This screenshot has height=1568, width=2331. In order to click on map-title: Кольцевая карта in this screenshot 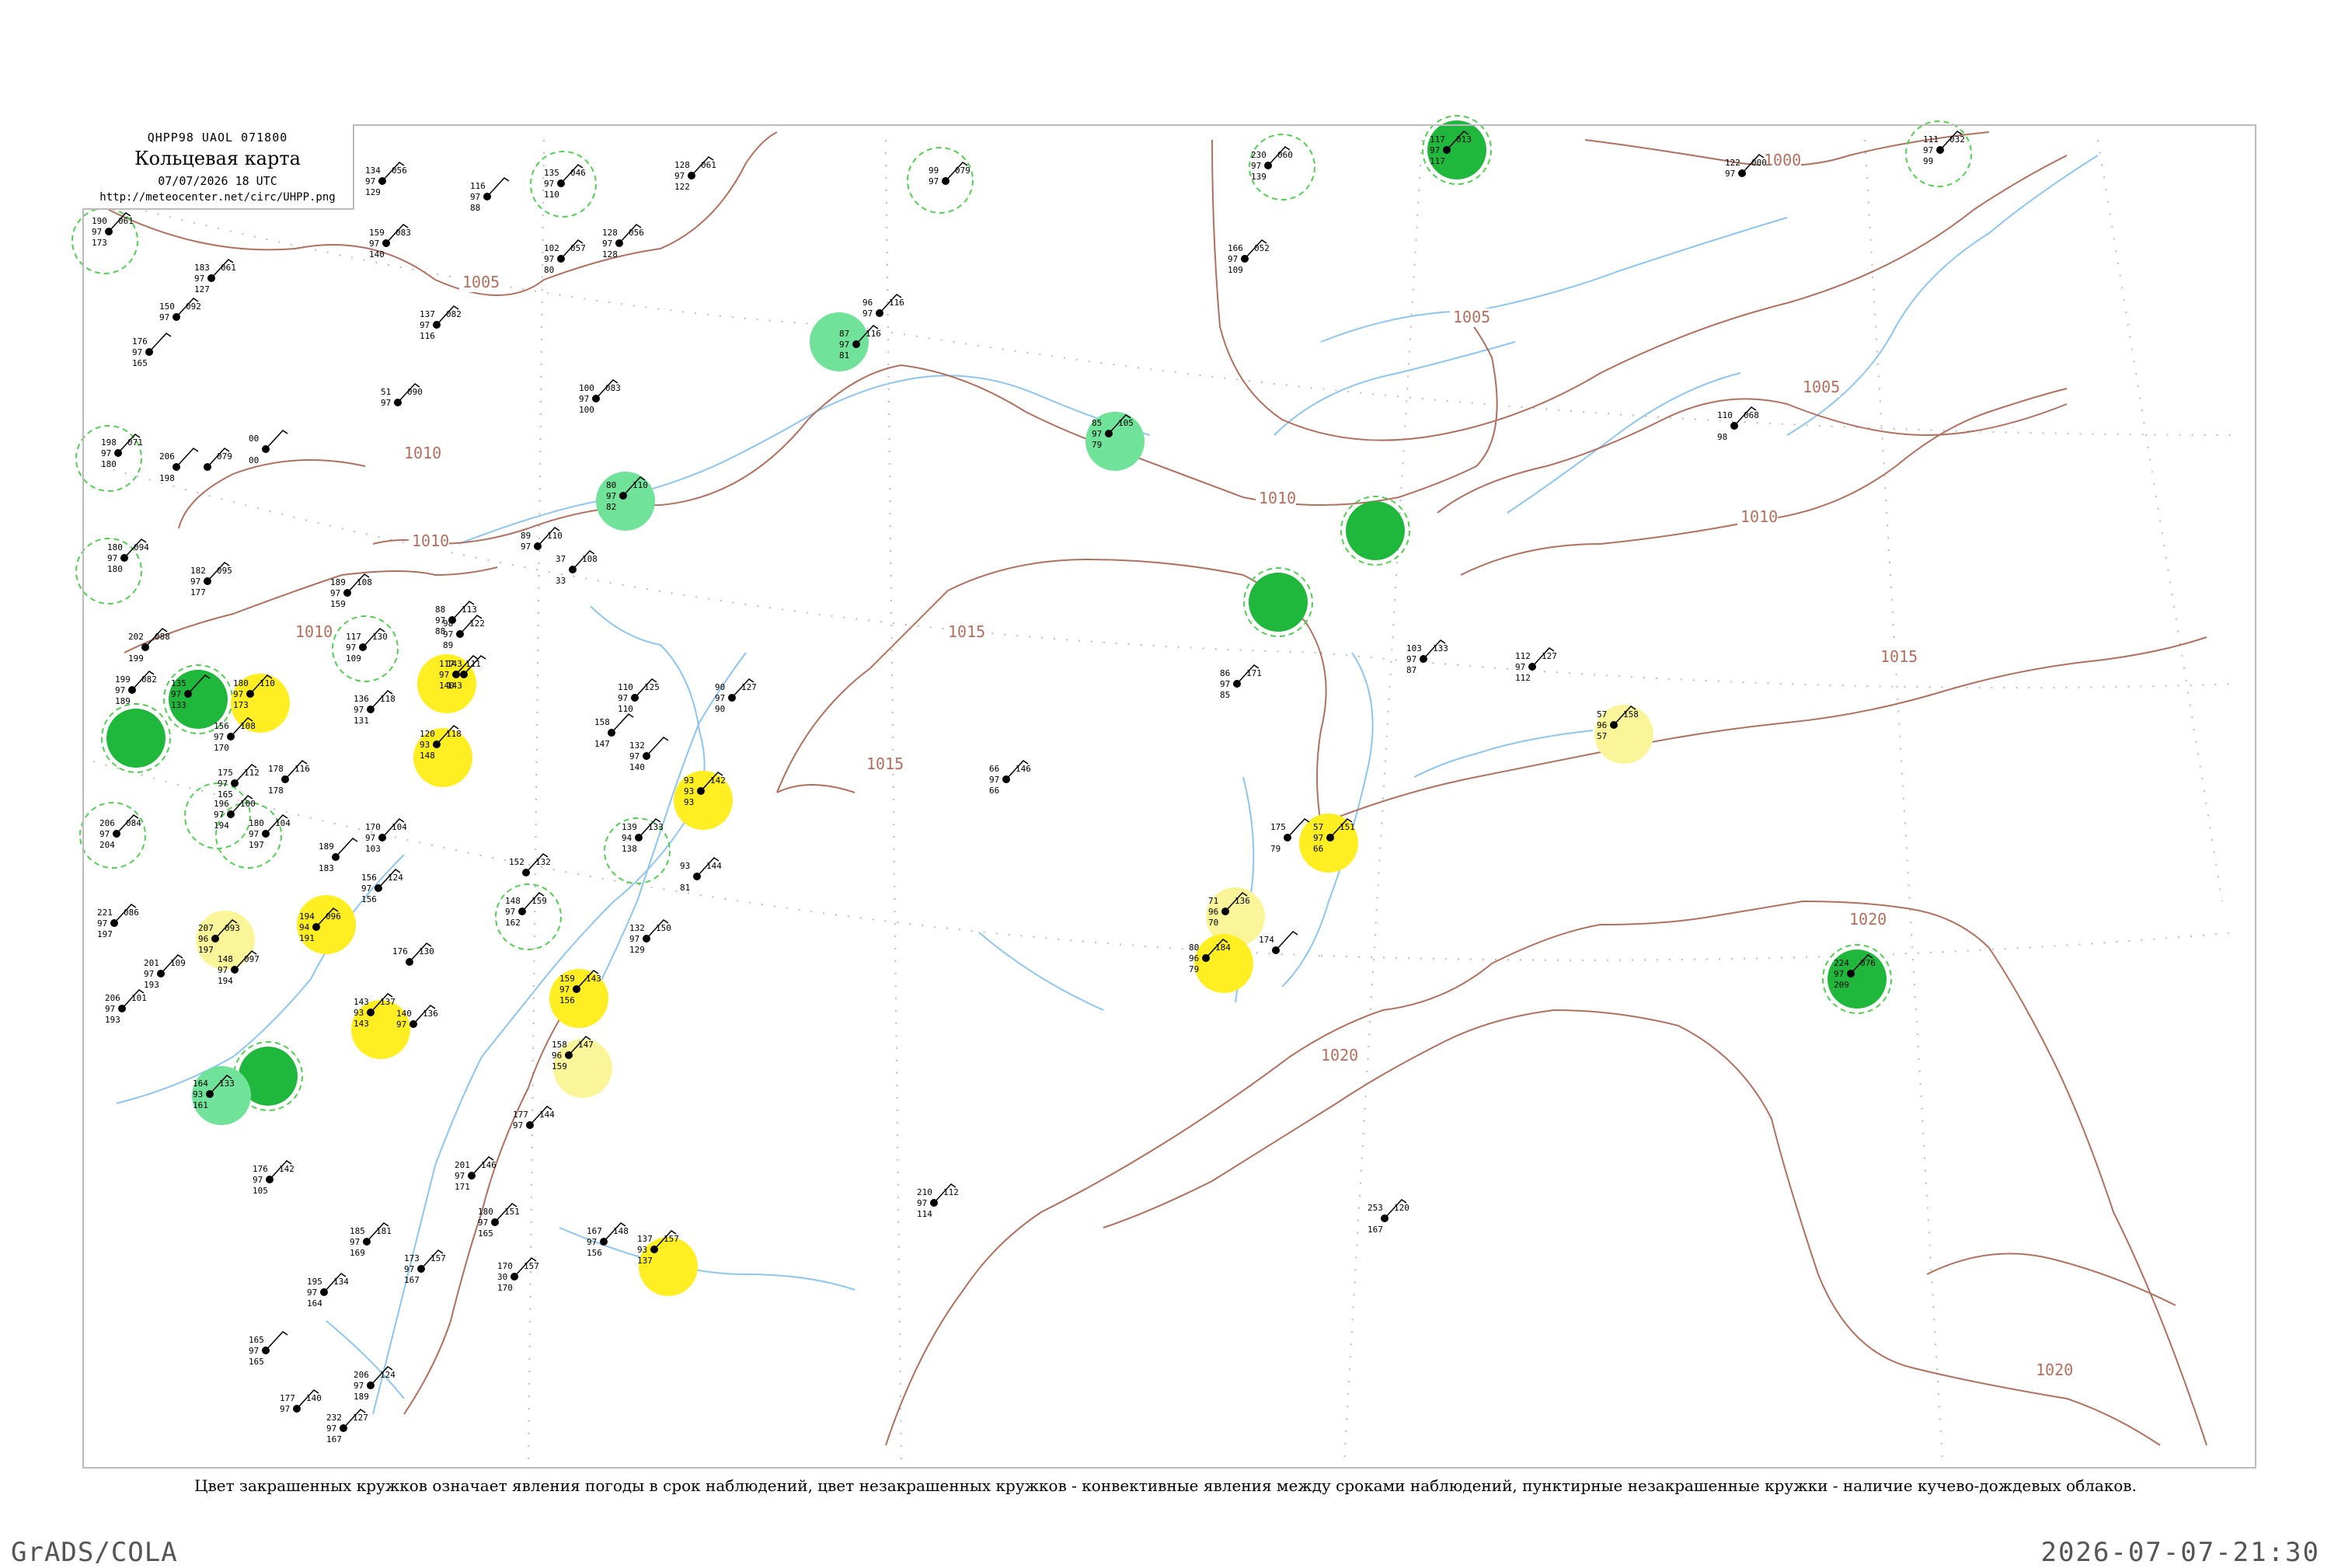, I will do `click(217, 158)`.